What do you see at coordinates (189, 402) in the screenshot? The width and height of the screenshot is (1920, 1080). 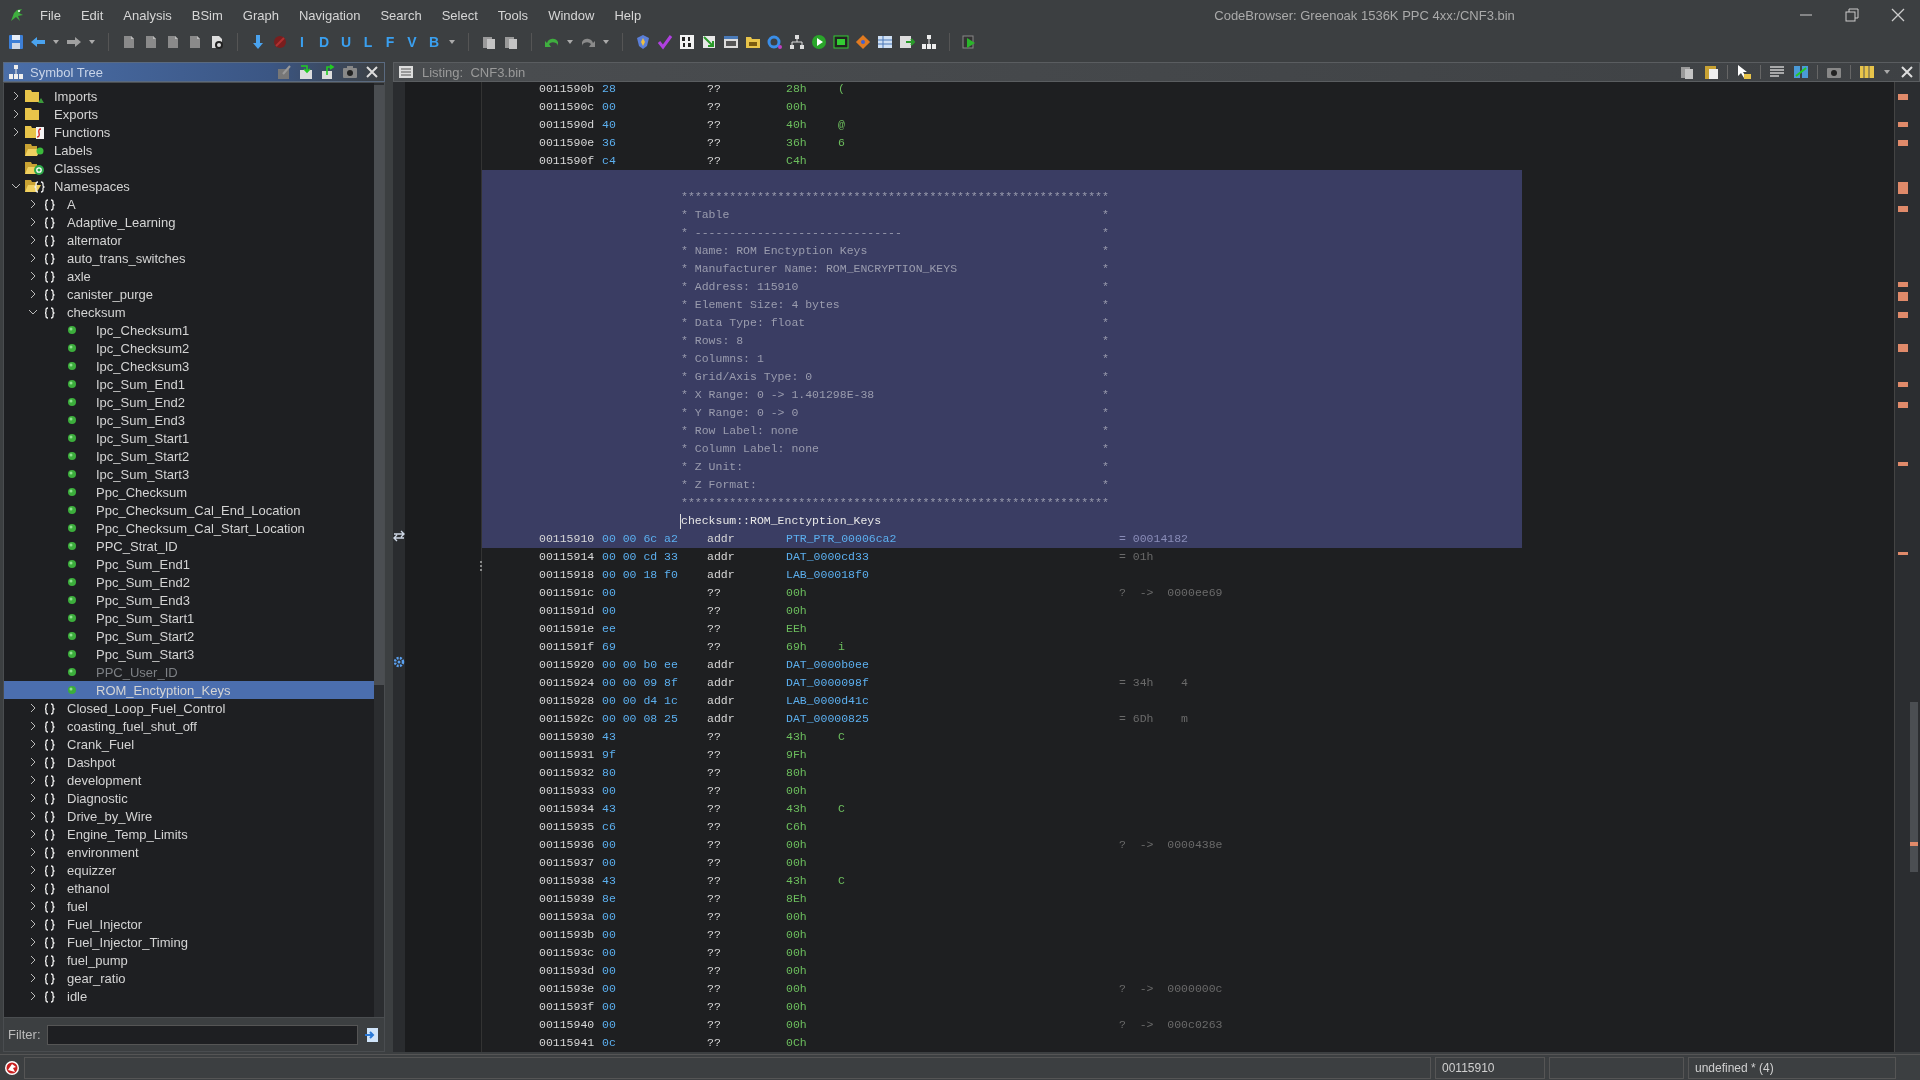 I see `tree-row: Ipc_Sum_End2` at bounding box center [189, 402].